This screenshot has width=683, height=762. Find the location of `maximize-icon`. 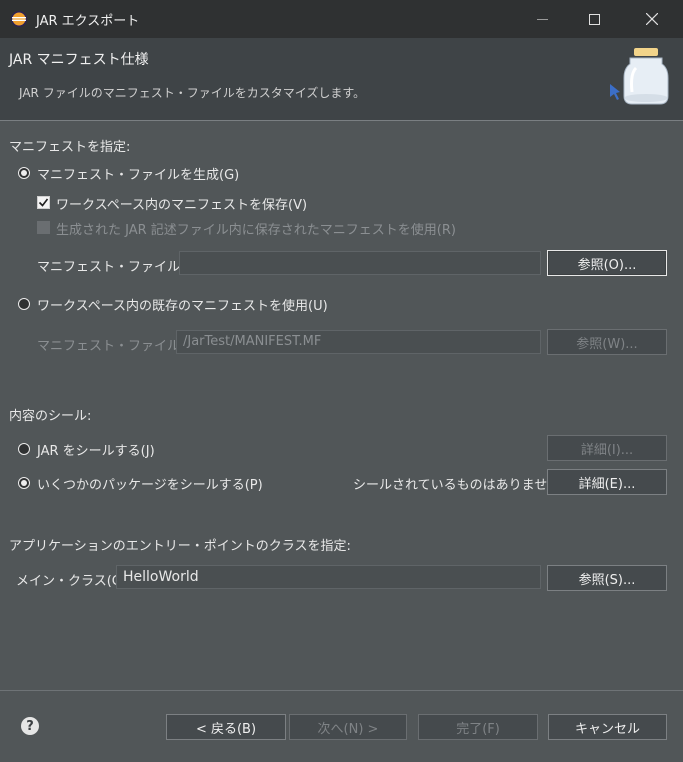

maximize-icon is located at coordinates (594, 19).